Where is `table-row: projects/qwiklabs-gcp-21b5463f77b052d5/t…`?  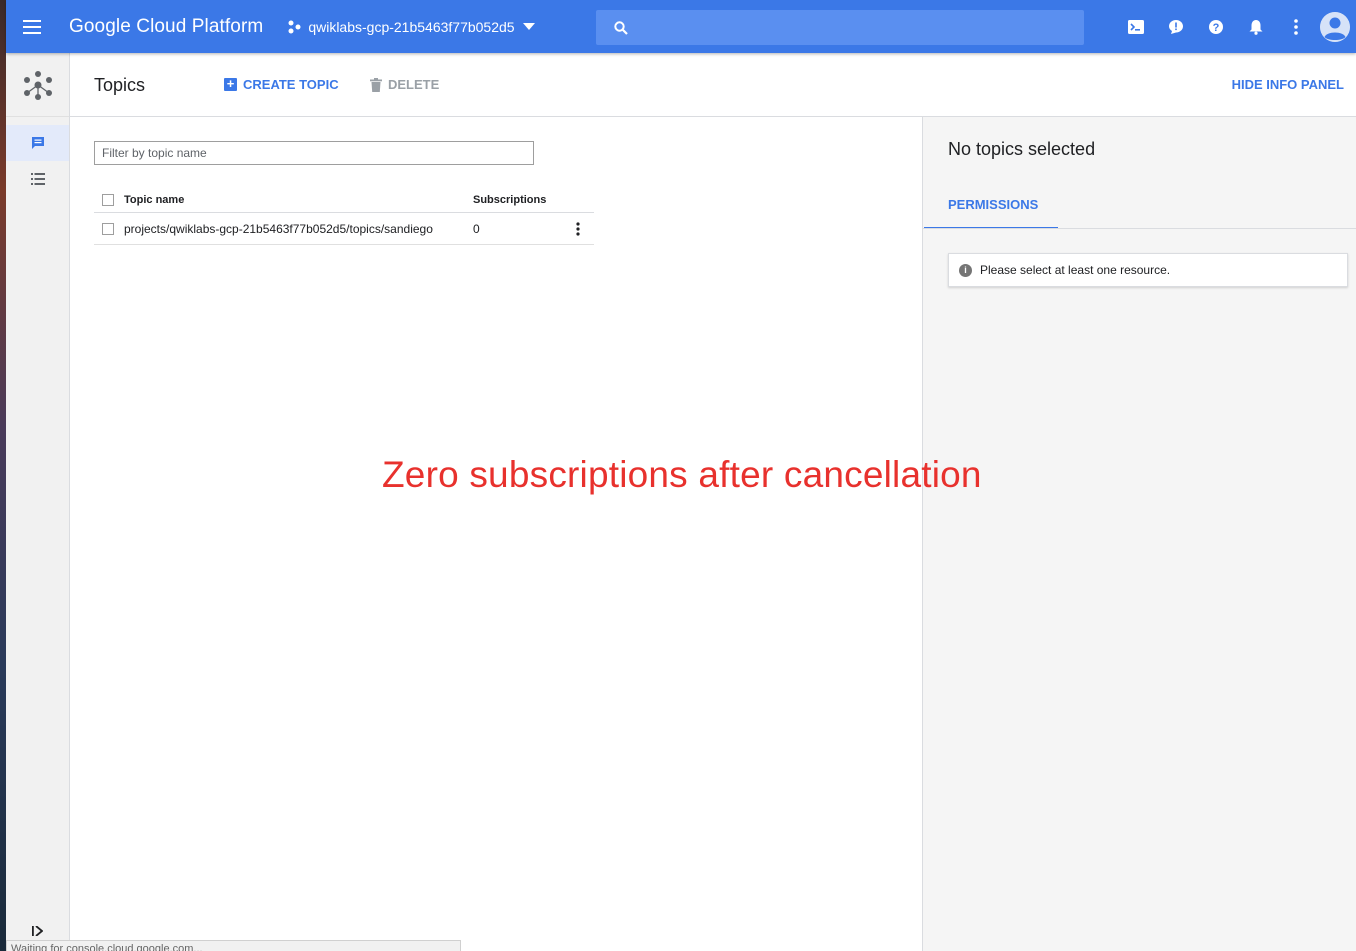 table-row: projects/qwiklabs-gcp-21b5463f77b052d5/t… is located at coordinates (344, 229).